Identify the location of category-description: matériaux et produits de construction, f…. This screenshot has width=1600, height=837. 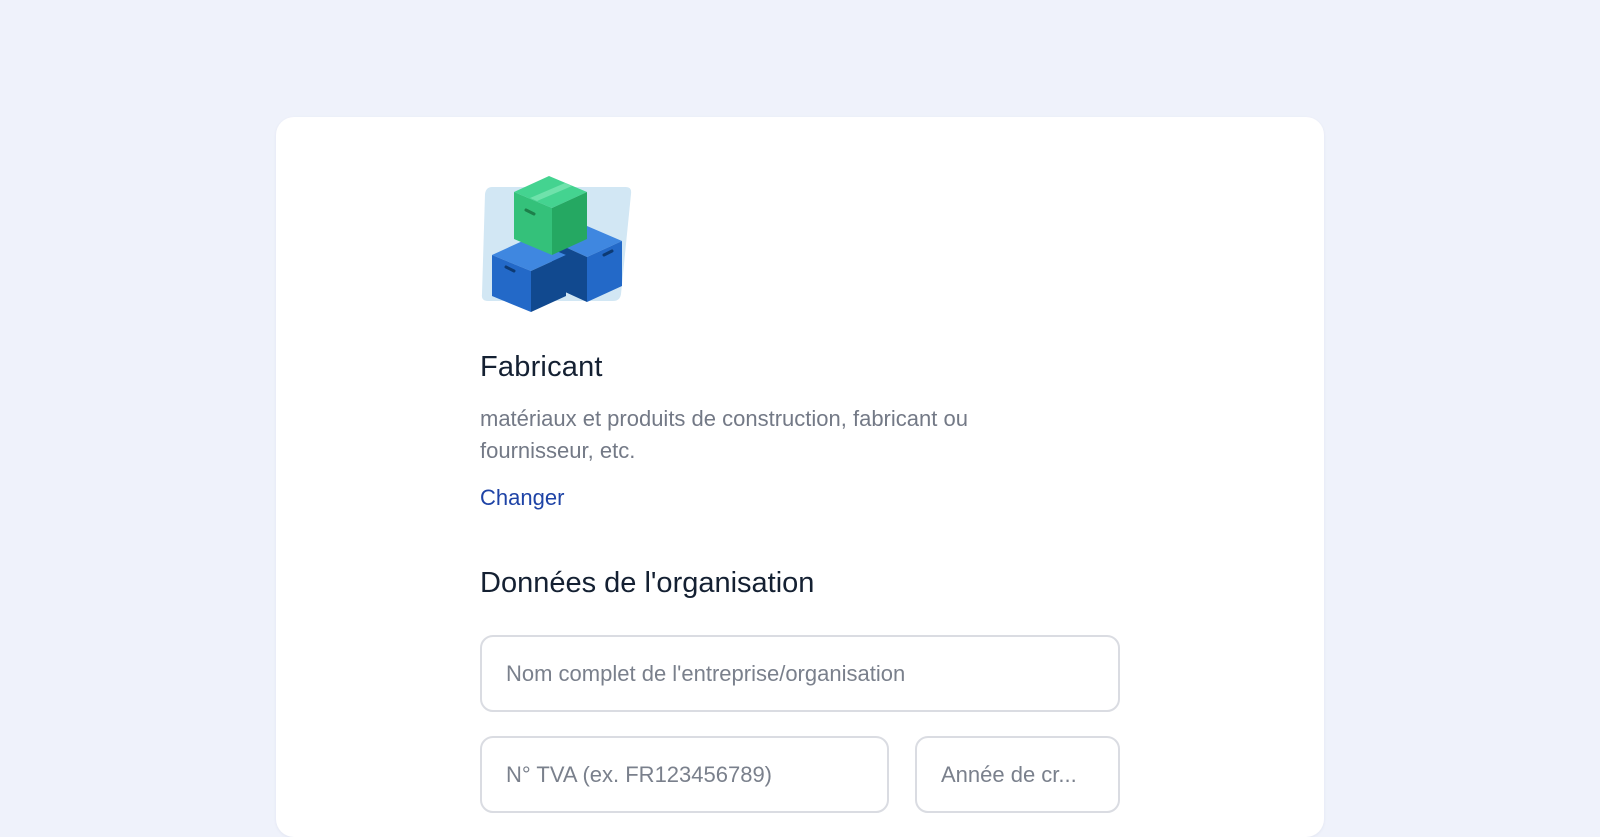
(724, 434).